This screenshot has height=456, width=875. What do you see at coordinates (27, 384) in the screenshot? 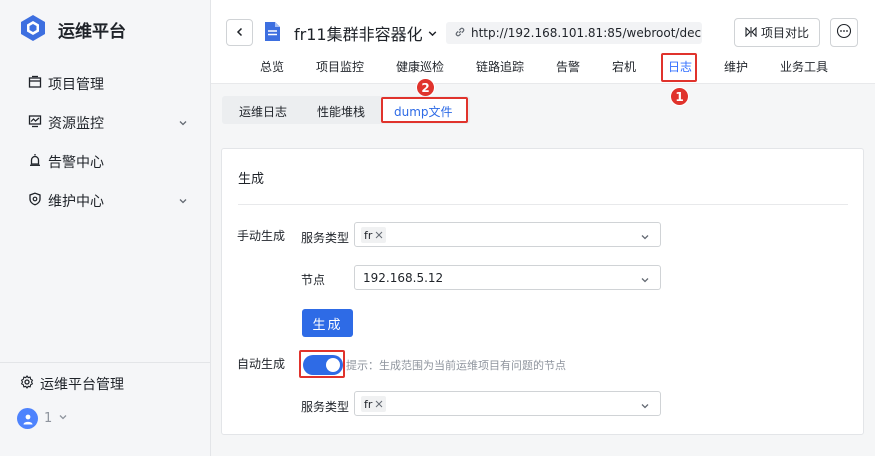
I see `gear-icon` at bounding box center [27, 384].